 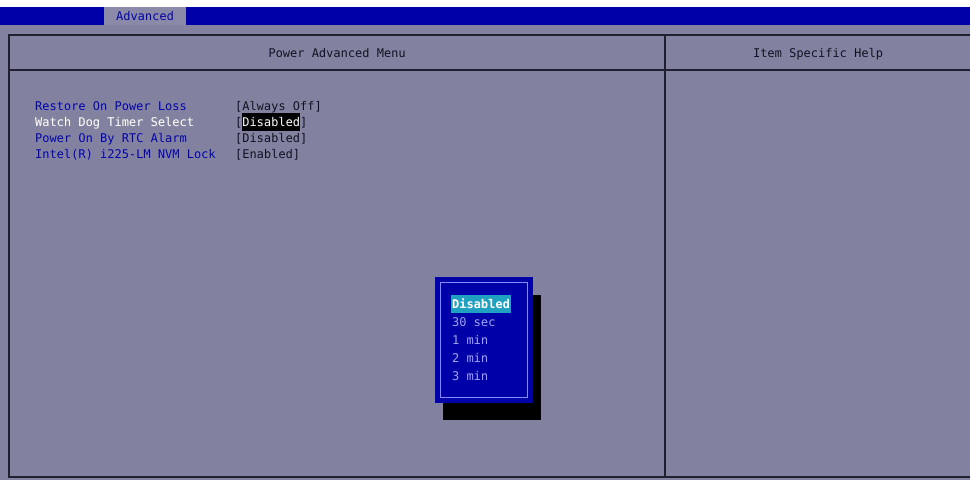 I want to click on popup-option: Disabled, so click(x=481, y=304).